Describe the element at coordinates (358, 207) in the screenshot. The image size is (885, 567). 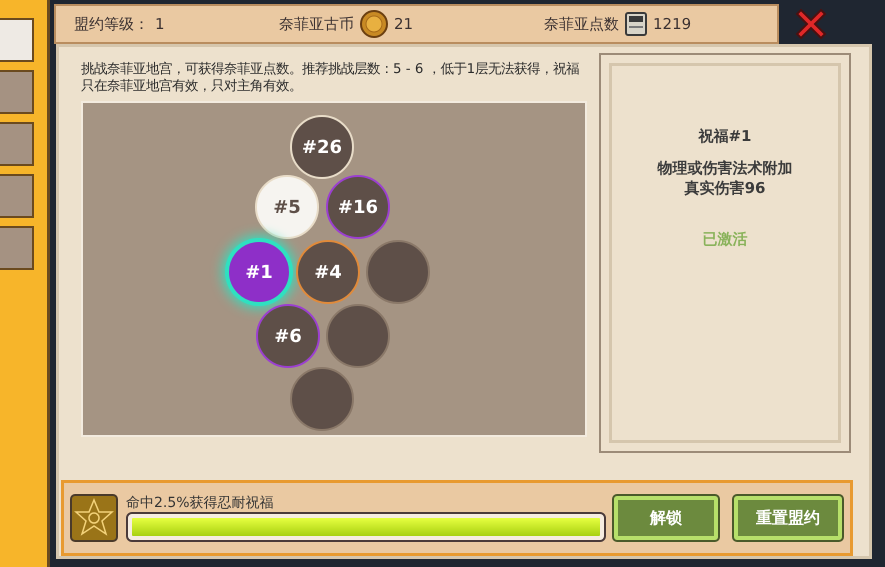
I see `node: #16` at that location.